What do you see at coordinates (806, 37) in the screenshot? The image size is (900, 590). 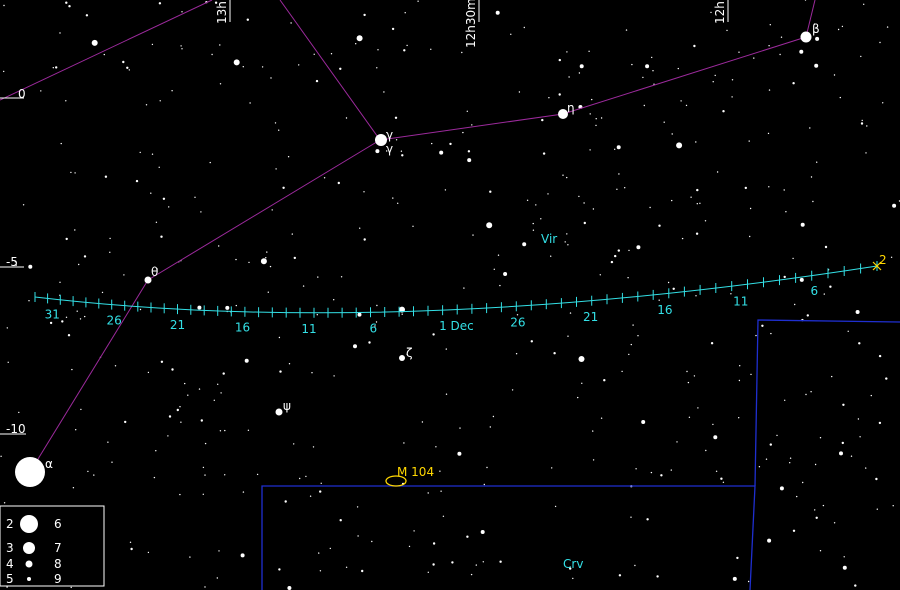 I see `star-beta-virginis` at bounding box center [806, 37].